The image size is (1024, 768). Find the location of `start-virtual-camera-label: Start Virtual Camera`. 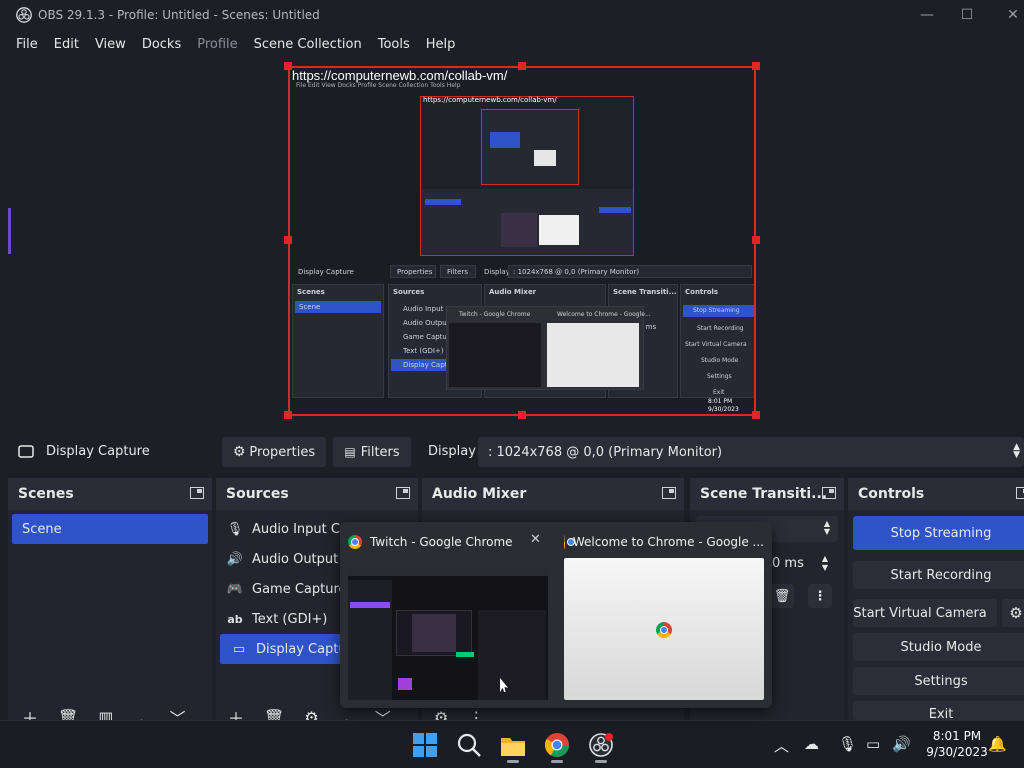

start-virtual-camera-label: Start Virtual Camera is located at coordinates (920, 613).